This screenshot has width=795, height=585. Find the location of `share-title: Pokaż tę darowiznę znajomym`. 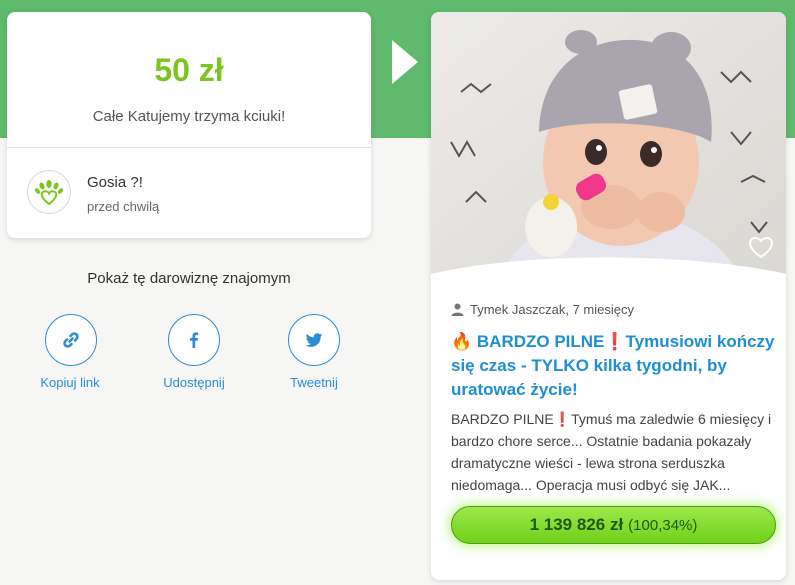

share-title: Pokaż tę darowiznę znajomym is located at coordinates (189, 278).